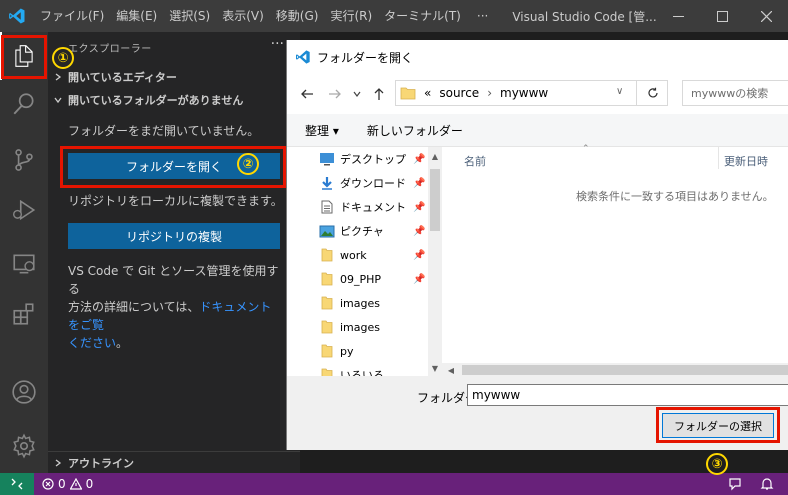 The image size is (788, 495). I want to click on remote-explorer-icon, so click(24, 264).